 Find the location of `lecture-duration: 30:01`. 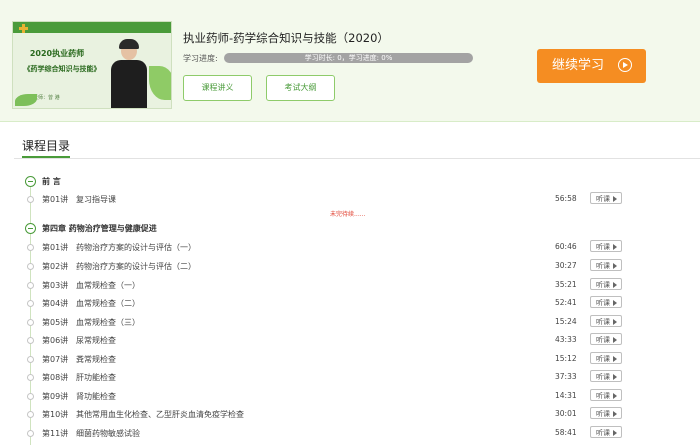

lecture-duration: 30:01 is located at coordinates (566, 413).